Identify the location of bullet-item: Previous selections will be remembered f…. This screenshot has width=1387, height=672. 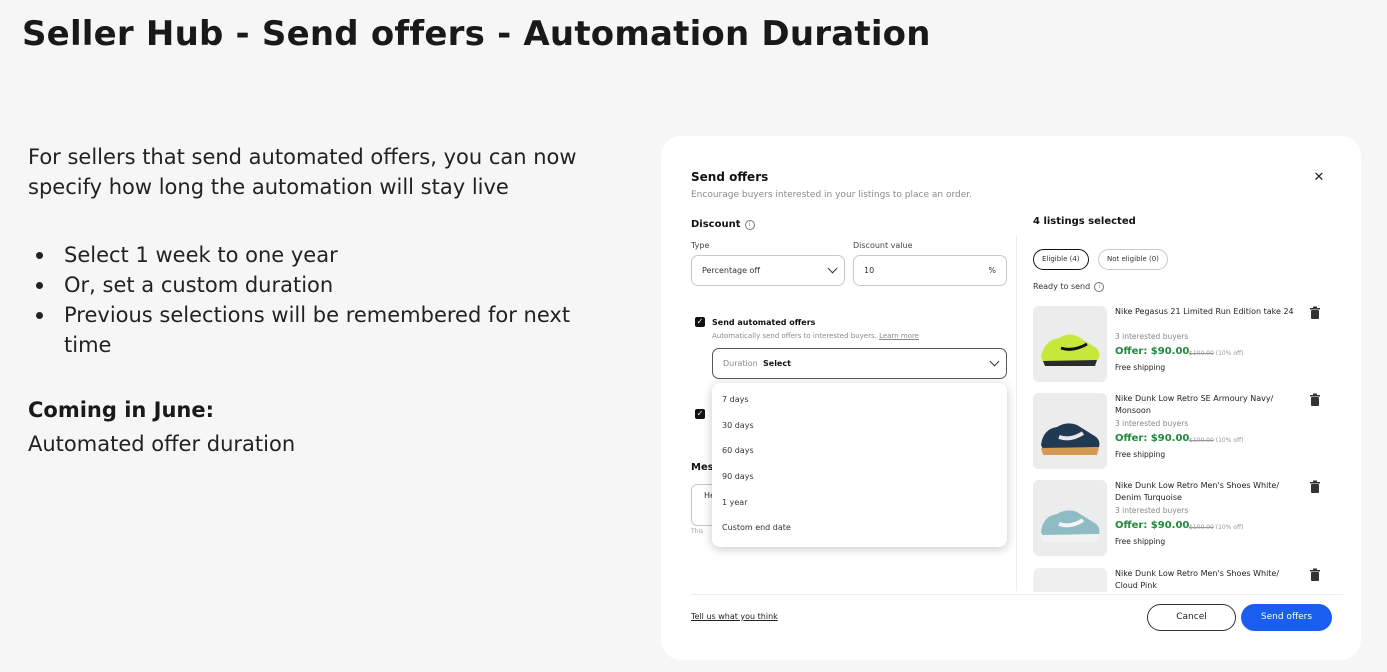
(323, 330).